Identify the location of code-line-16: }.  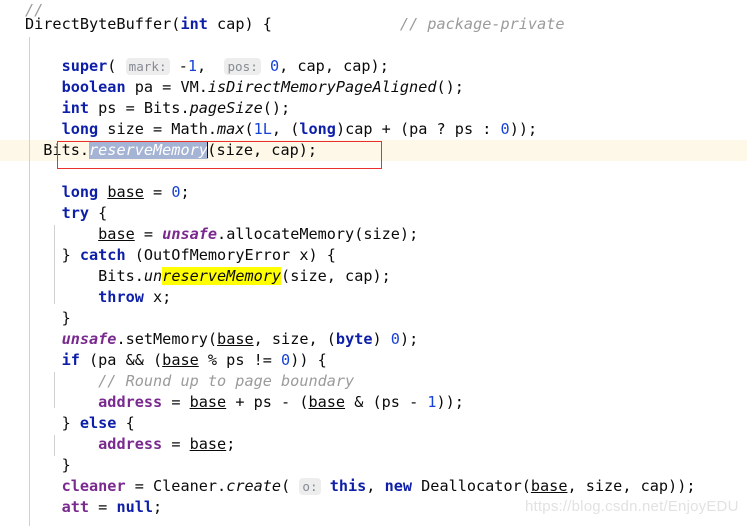
(35, 318).